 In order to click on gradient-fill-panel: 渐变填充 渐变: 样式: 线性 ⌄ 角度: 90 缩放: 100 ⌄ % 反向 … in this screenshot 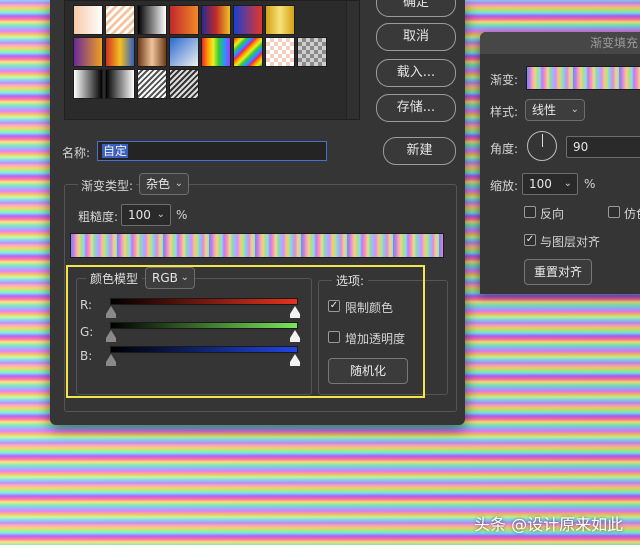, I will do `click(560, 163)`.